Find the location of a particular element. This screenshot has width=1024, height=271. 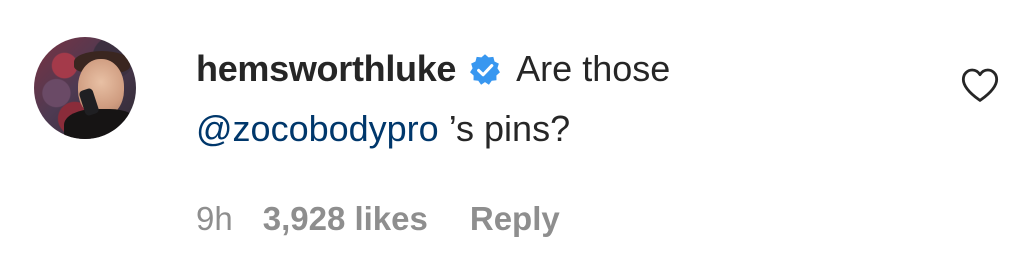

comment-meta: 9h 3,928 likes Reply is located at coordinates (378, 219).